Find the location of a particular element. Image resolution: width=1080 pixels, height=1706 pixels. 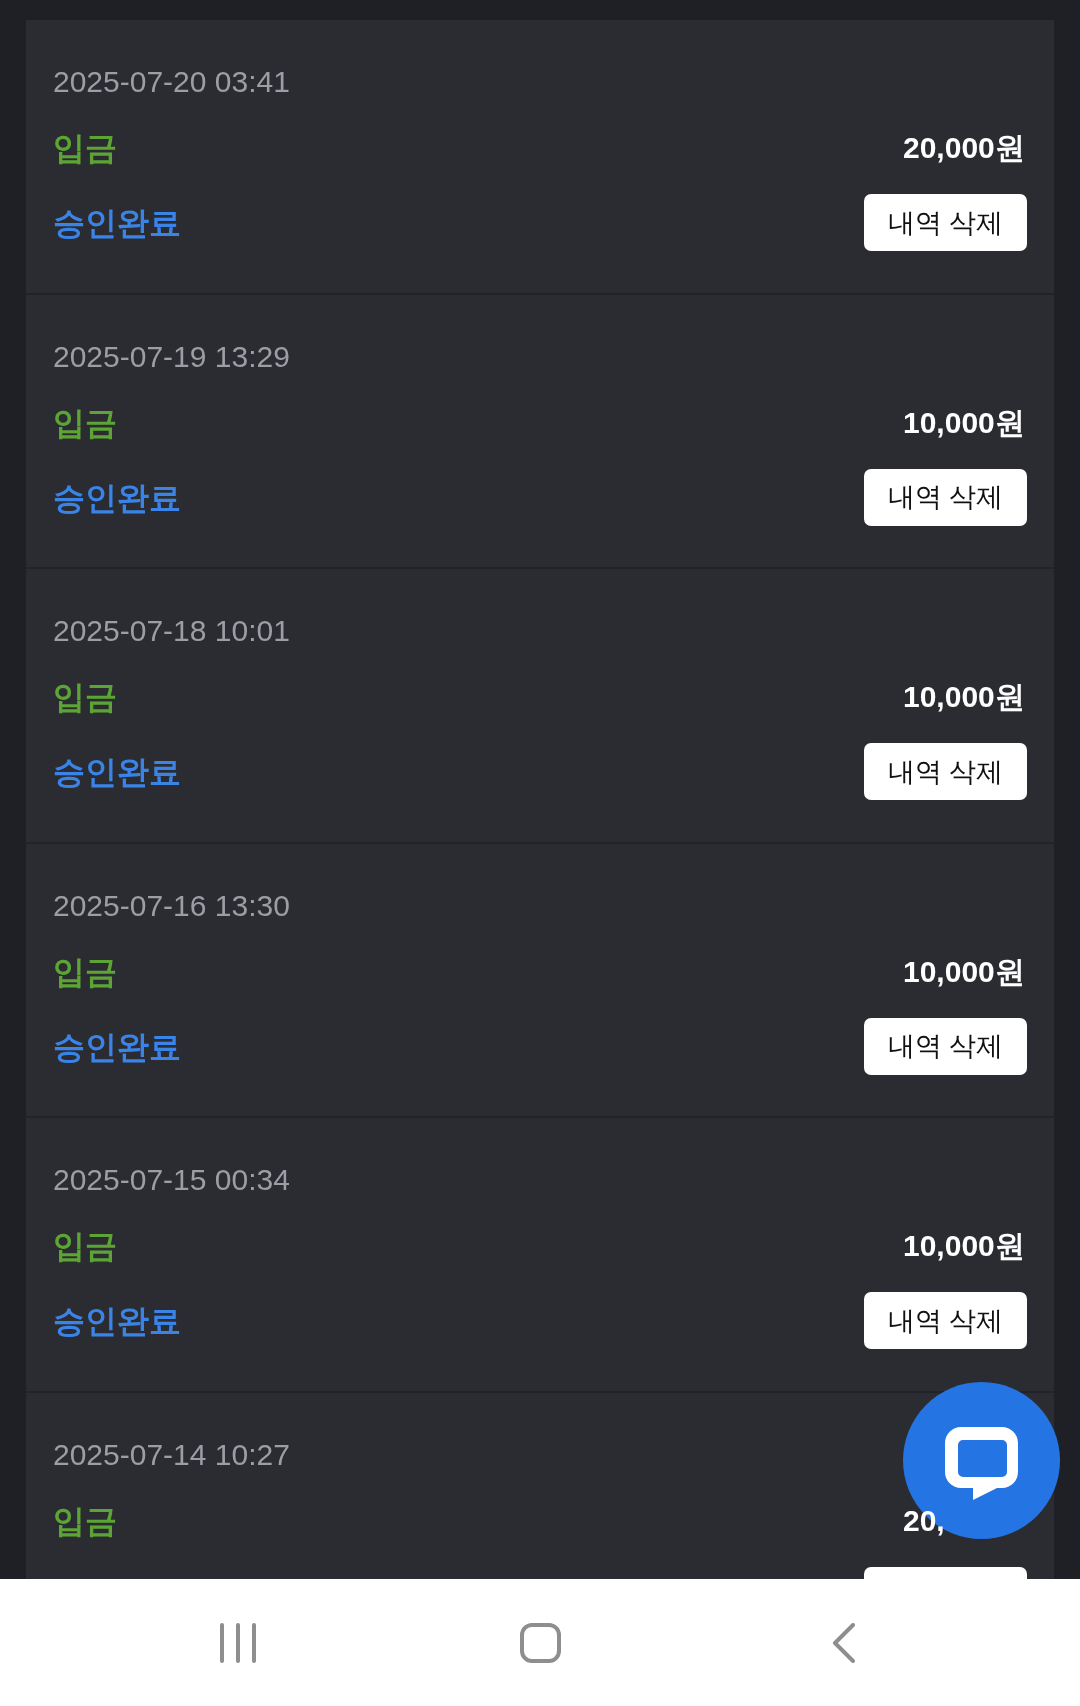

transaction-date: 2025-07-18 10:01 is located at coordinates (171, 631).